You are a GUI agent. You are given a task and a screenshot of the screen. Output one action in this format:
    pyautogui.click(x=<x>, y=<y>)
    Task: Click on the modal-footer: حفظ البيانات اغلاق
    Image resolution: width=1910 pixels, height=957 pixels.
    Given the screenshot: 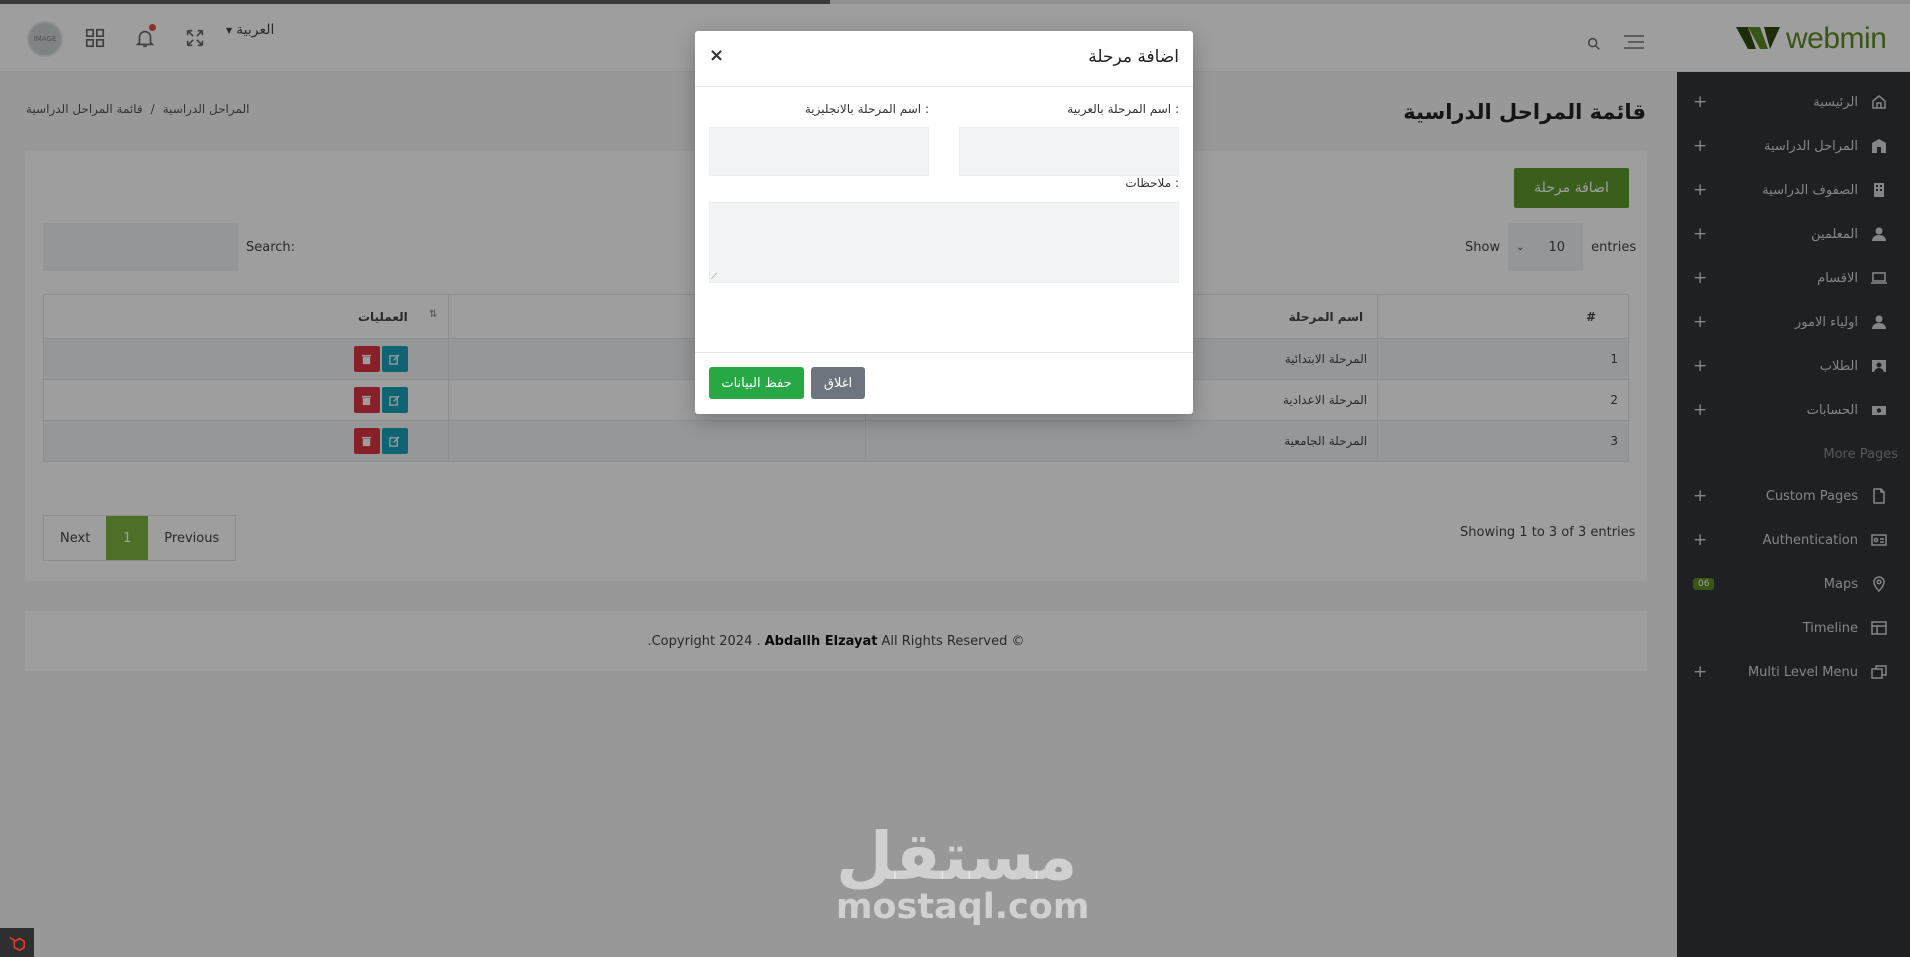 What is the action you would take?
    pyautogui.click(x=944, y=383)
    